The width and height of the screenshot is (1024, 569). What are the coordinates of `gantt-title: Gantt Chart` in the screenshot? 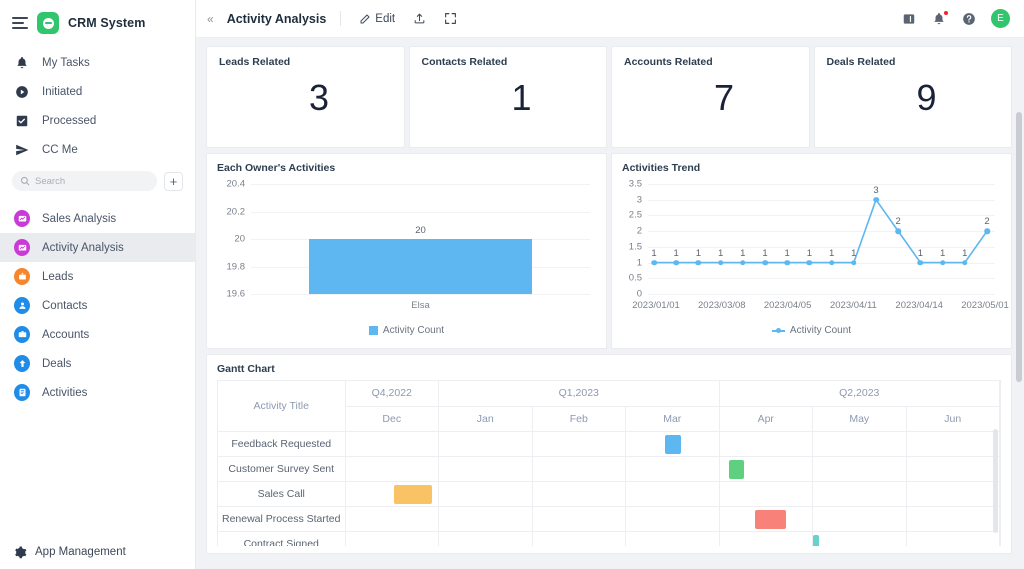 It's located at (246, 369).